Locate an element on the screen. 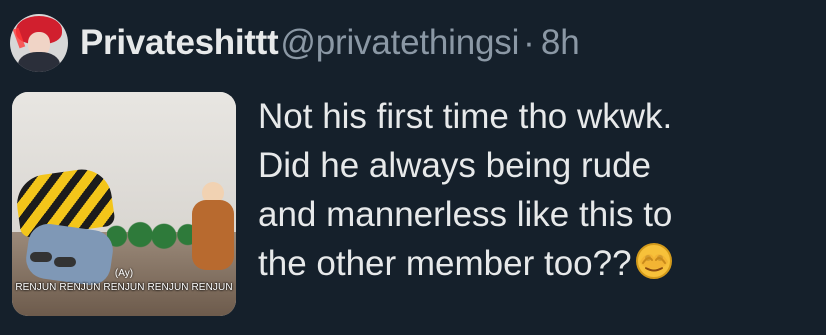 This screenshot has width=826, height=335. tweet-header: Privateshittt @privatethingsi · 8h is located at coordinates (295, 43).